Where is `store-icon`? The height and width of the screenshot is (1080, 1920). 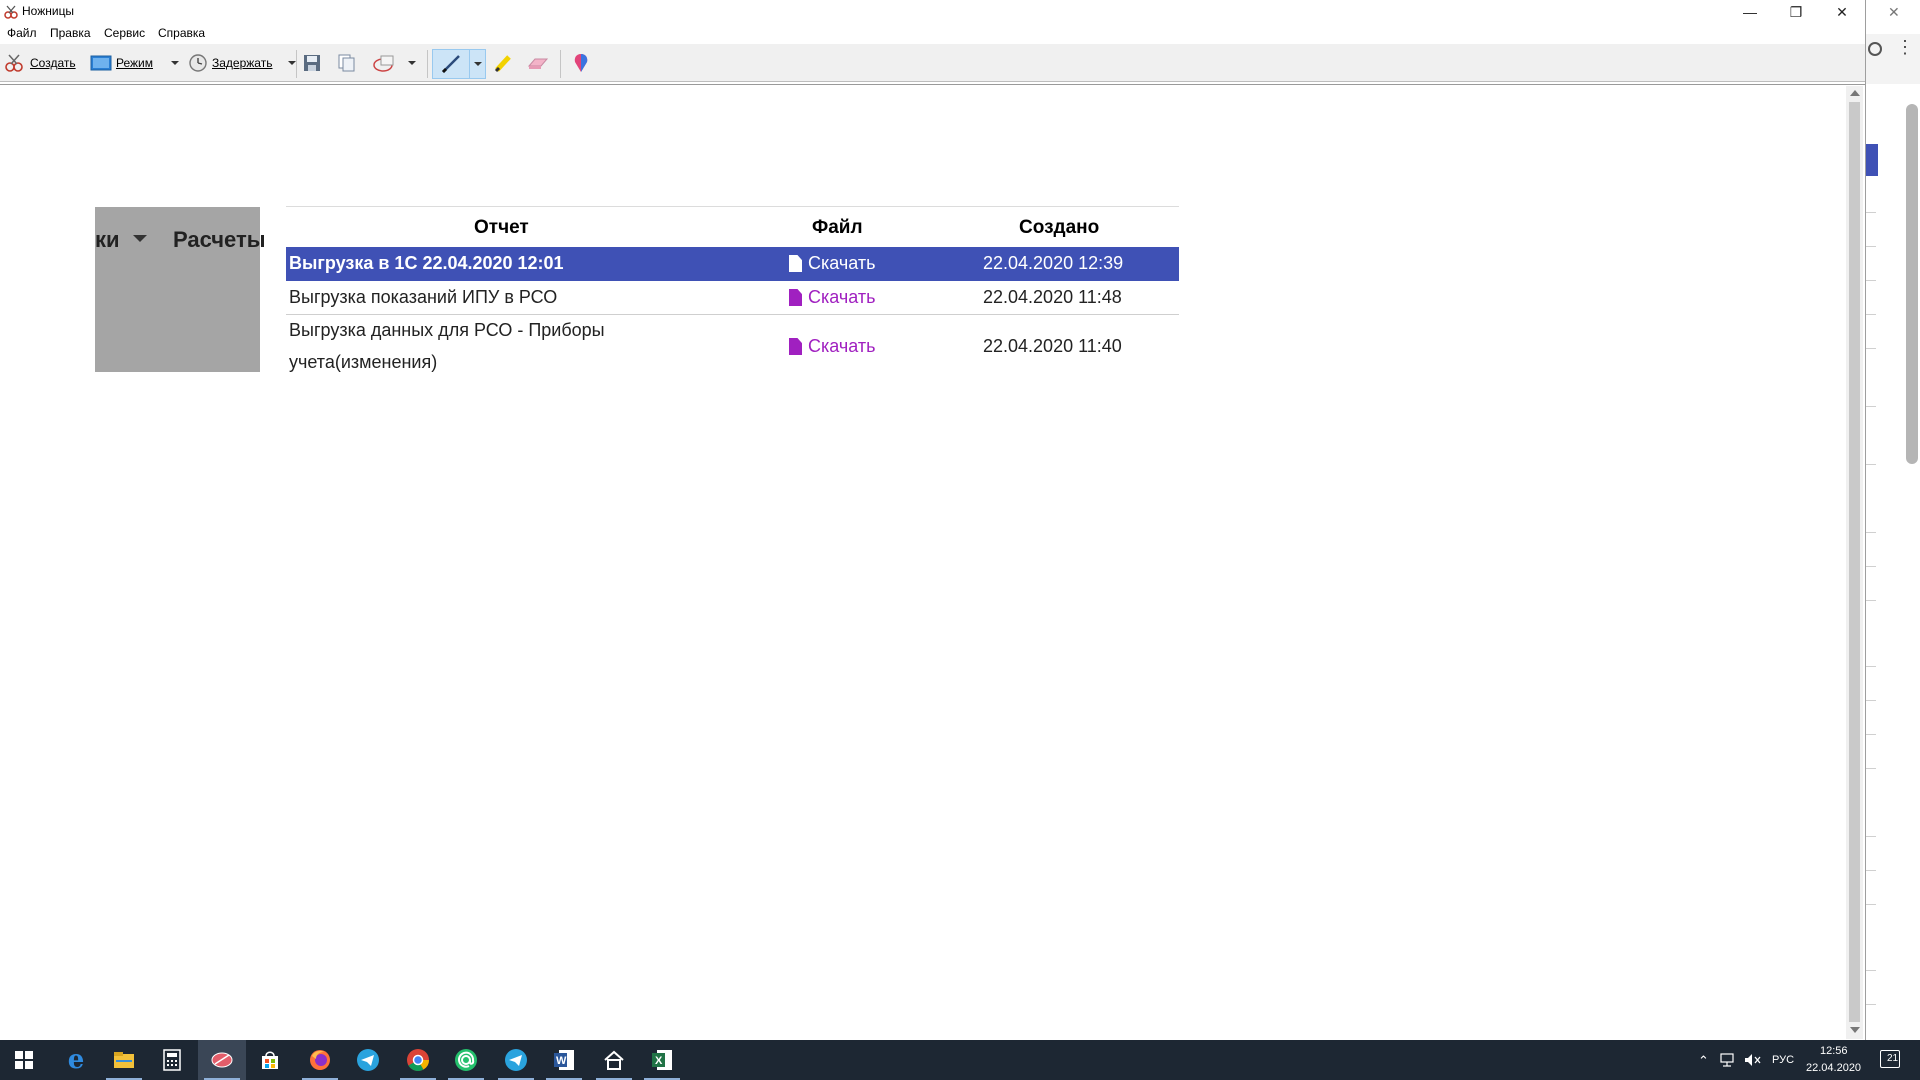 store-icon is located at coordinates (270, 1060).